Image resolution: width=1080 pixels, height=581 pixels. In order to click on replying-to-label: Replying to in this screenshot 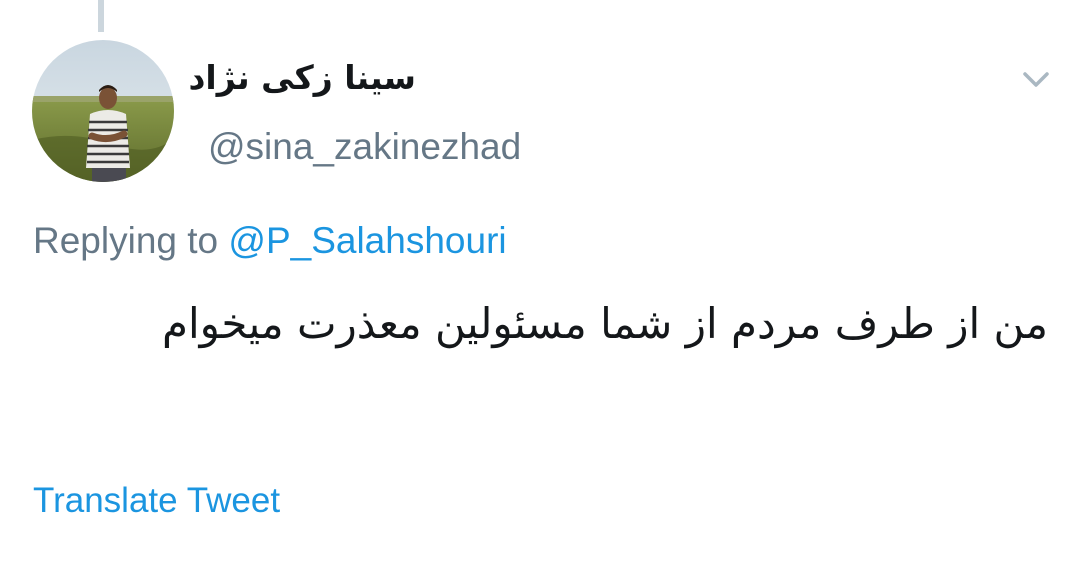, I will do `click(126, 240)`.